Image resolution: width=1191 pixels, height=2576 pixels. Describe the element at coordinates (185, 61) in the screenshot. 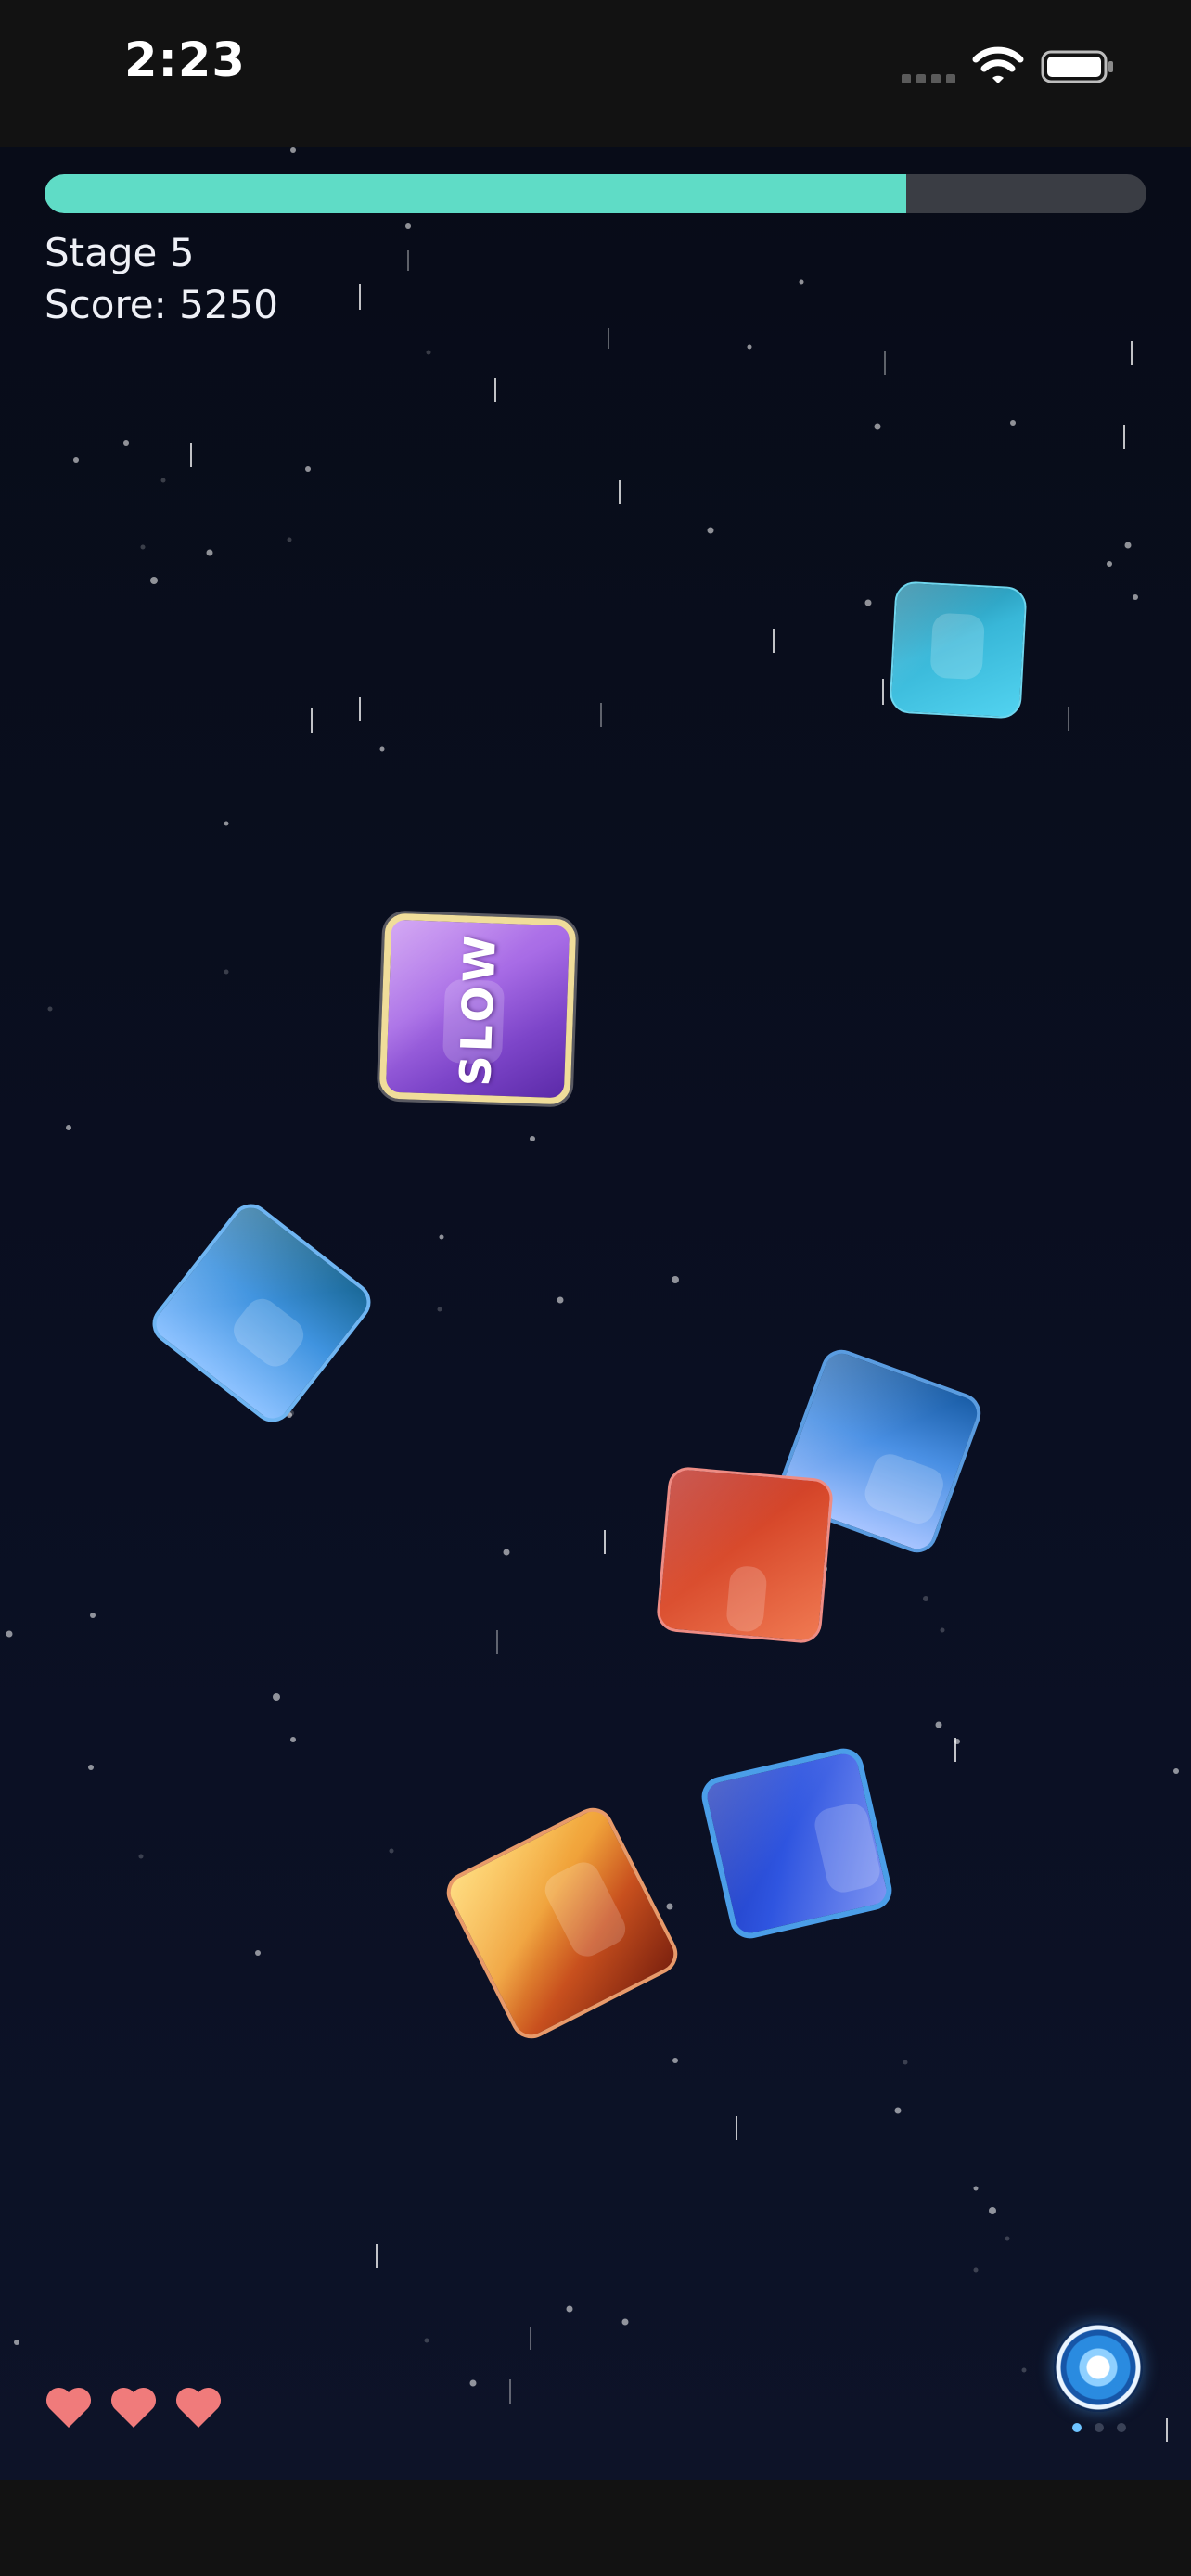

I see `status-time: 2:23` at that location.